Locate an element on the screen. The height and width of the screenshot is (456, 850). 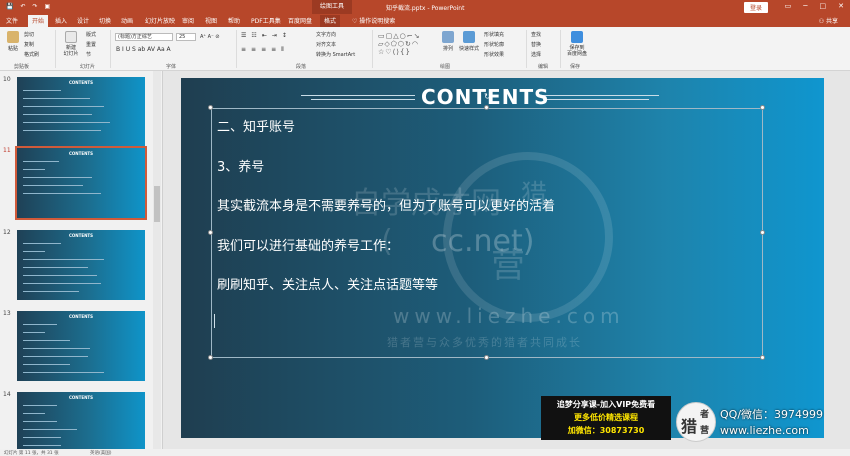
align-text-button: 对齐文本 is located at coordinates (326, 44).